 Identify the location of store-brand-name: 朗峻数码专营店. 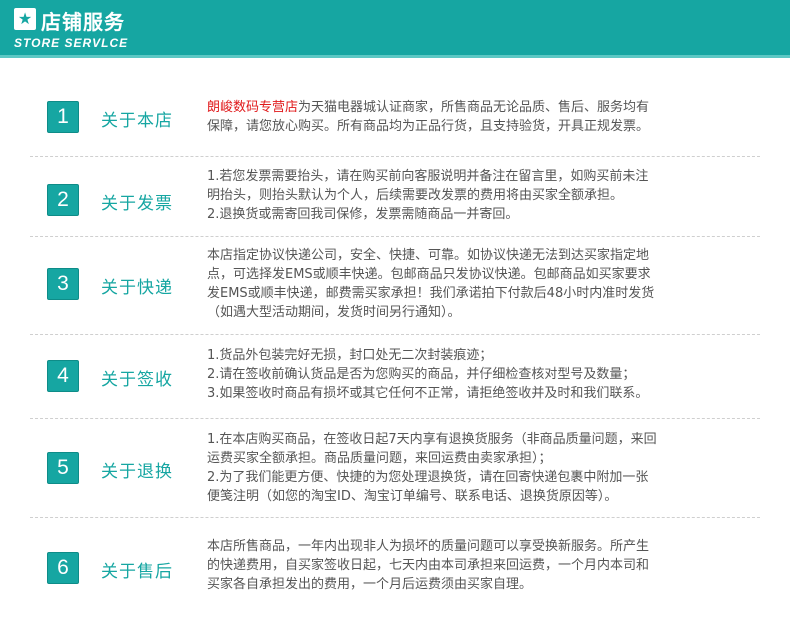
(253, 107).